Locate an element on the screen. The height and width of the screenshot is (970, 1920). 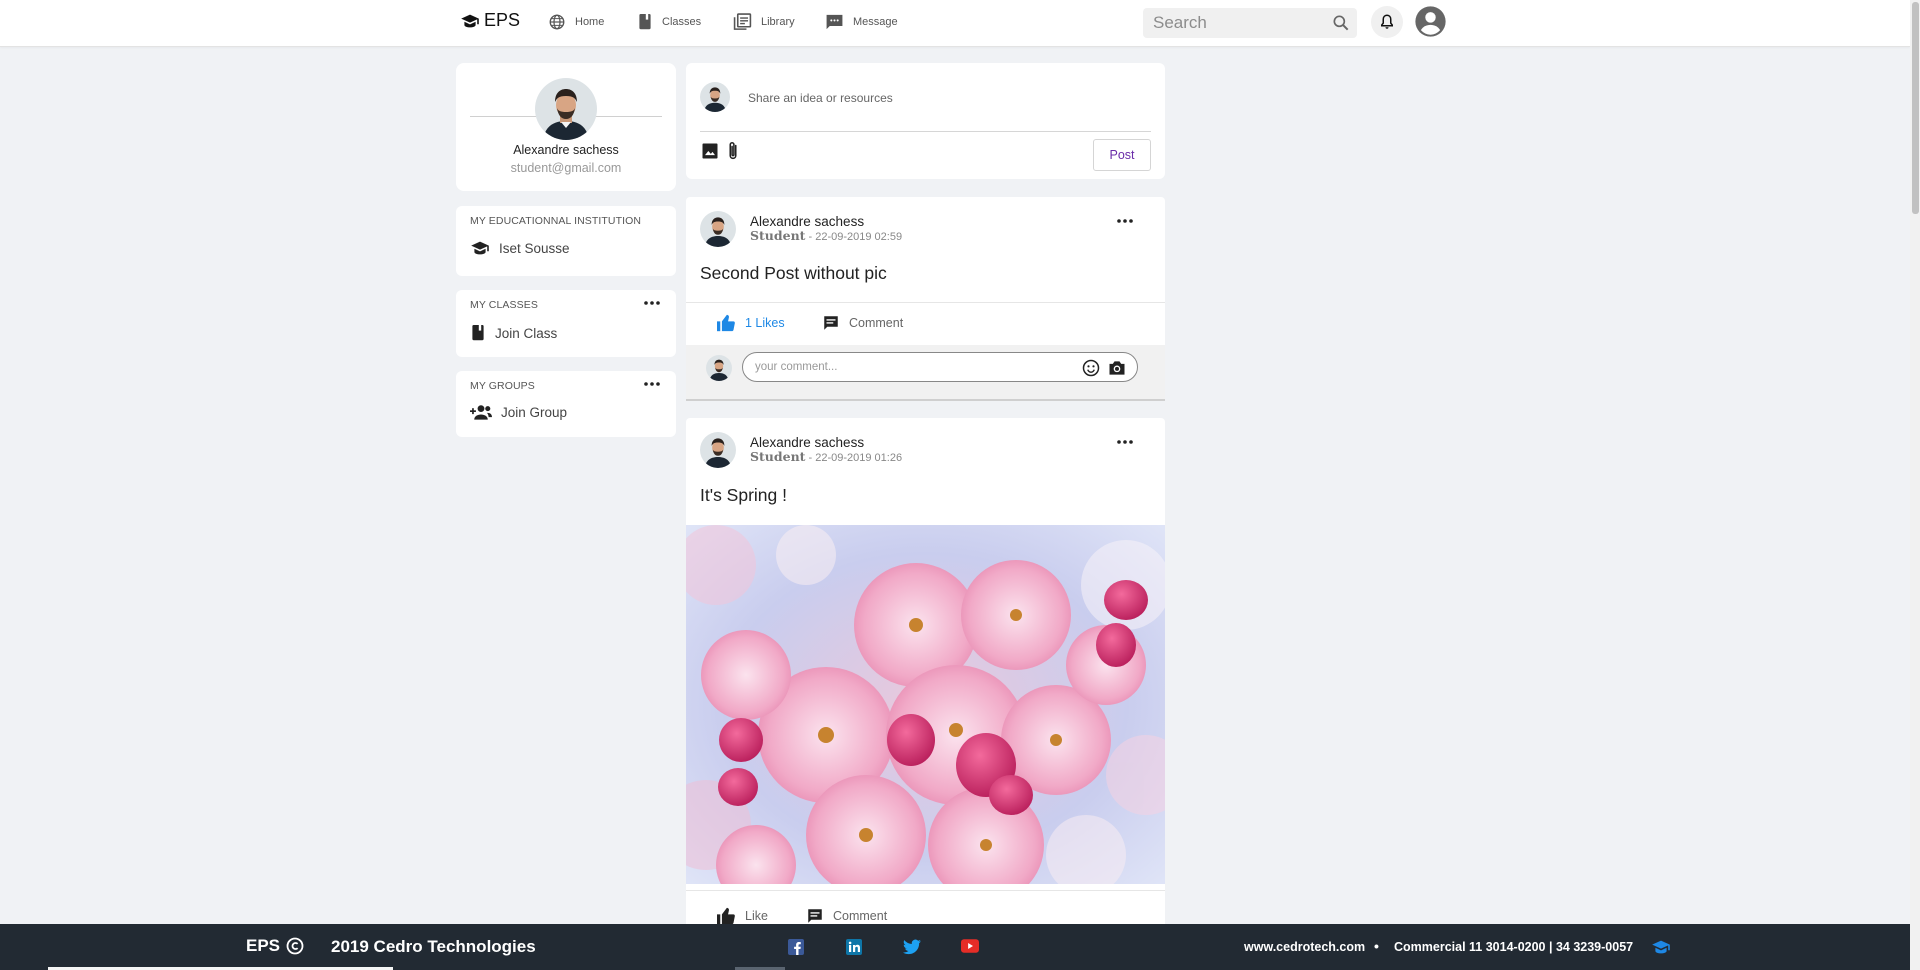
profile-card: Alexandre sachess student@gmail.com is located at coordinates (566, 127).